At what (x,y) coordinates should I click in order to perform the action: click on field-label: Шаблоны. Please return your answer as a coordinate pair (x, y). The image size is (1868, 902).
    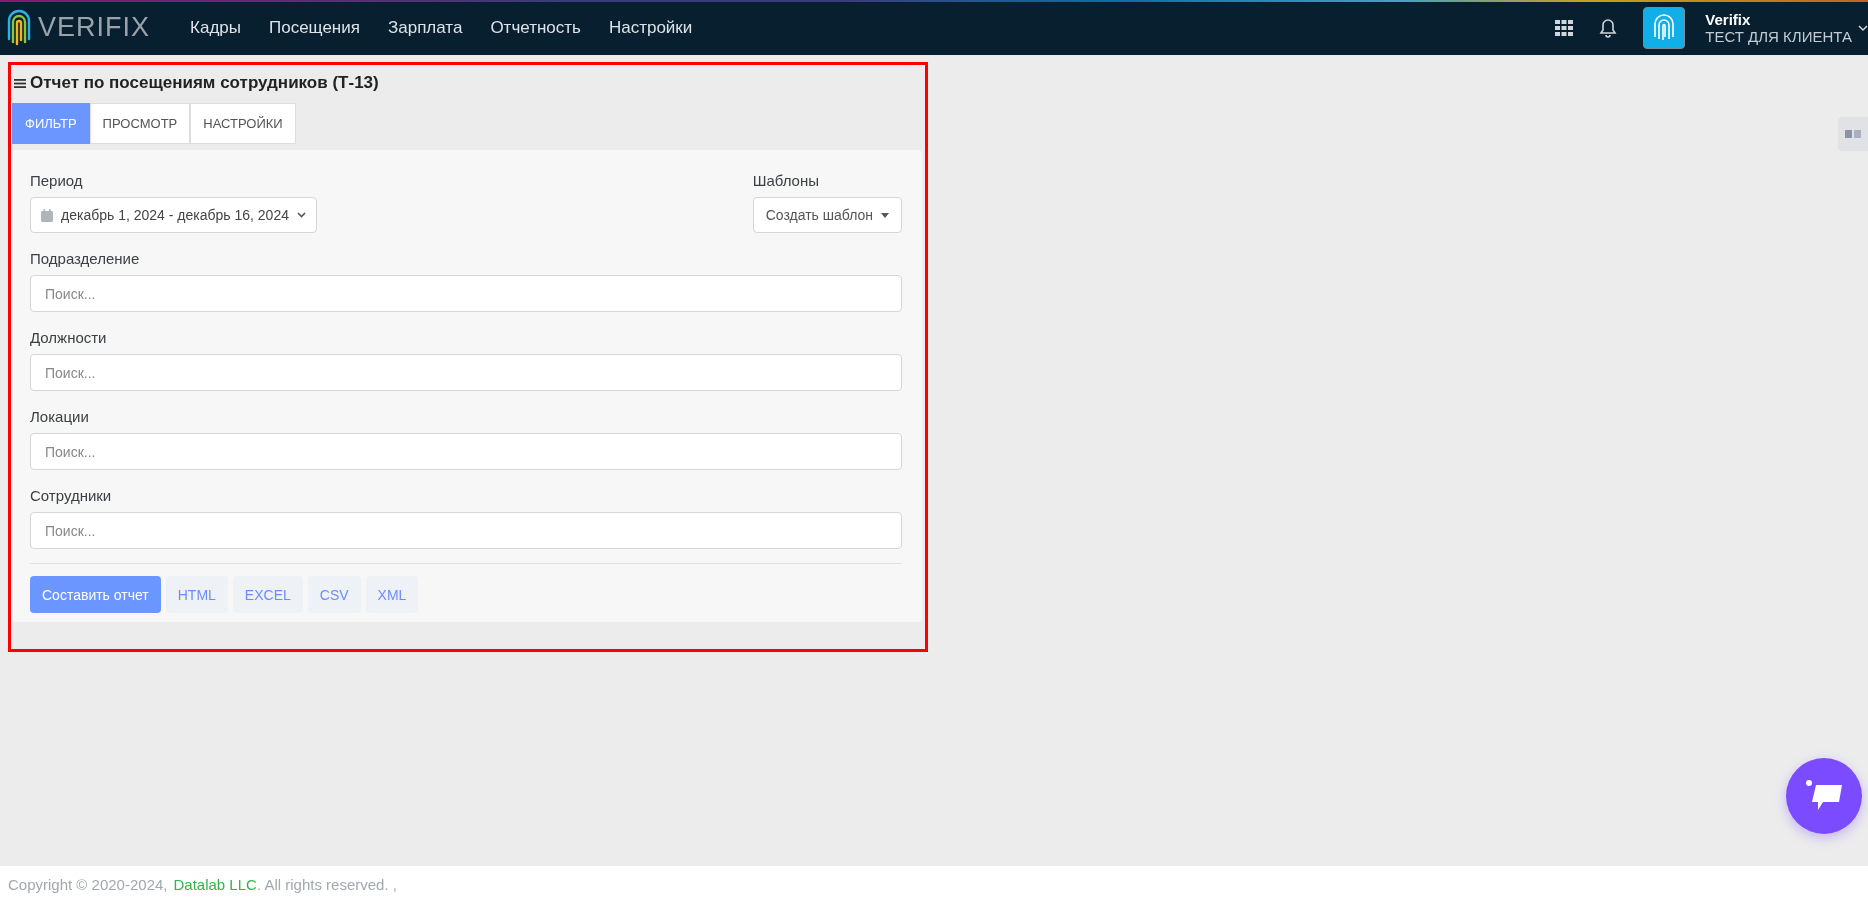
    Looking at the image, I should click on (786, 180).